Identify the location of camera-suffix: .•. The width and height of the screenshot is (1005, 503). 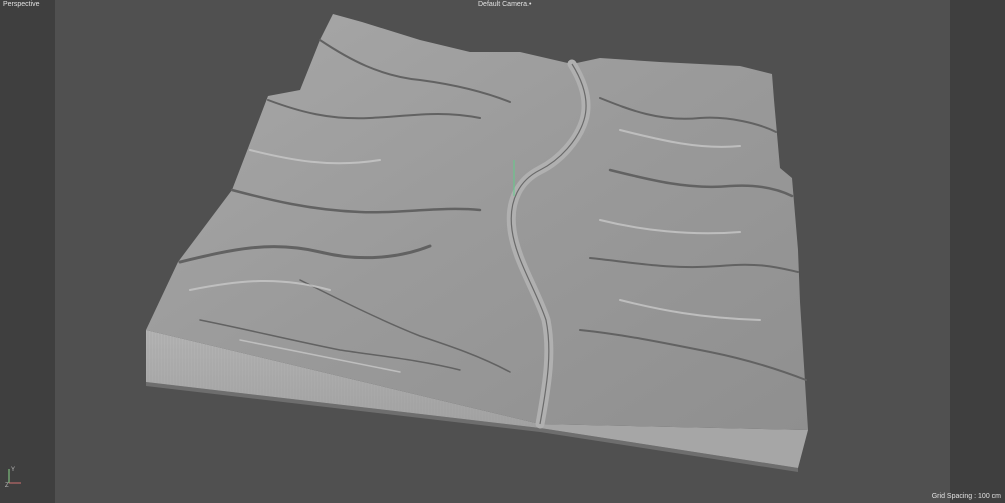
(529, 4).